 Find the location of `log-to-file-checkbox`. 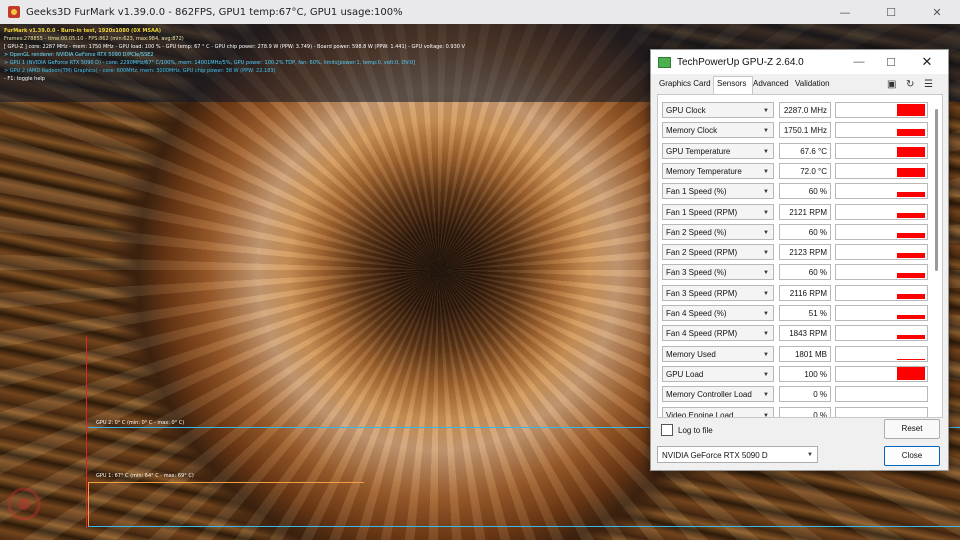

log-to-file-checkbox is located at coordinates (667, 430).